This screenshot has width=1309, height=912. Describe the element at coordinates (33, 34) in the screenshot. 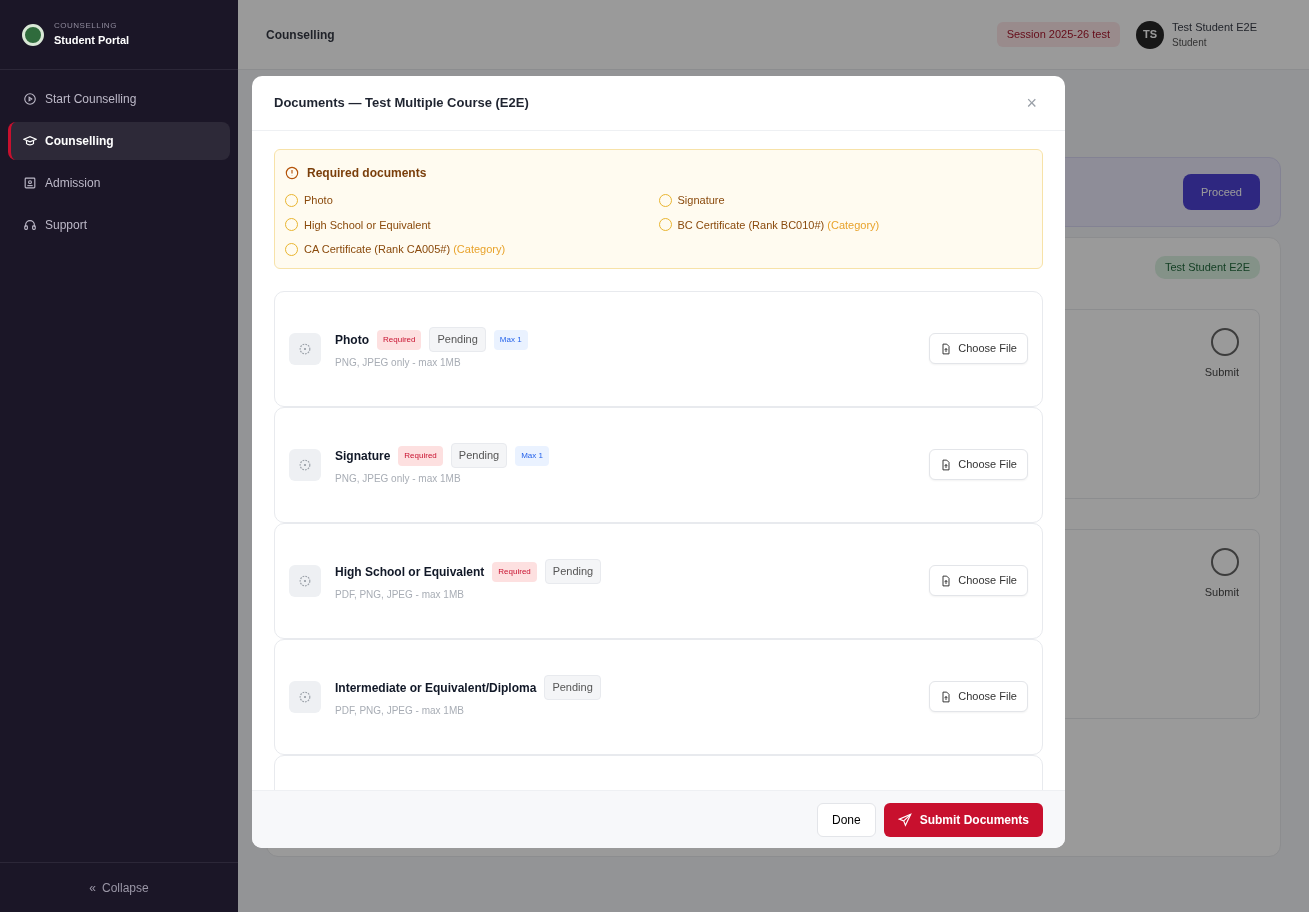

I see `logo-icon` at that location.